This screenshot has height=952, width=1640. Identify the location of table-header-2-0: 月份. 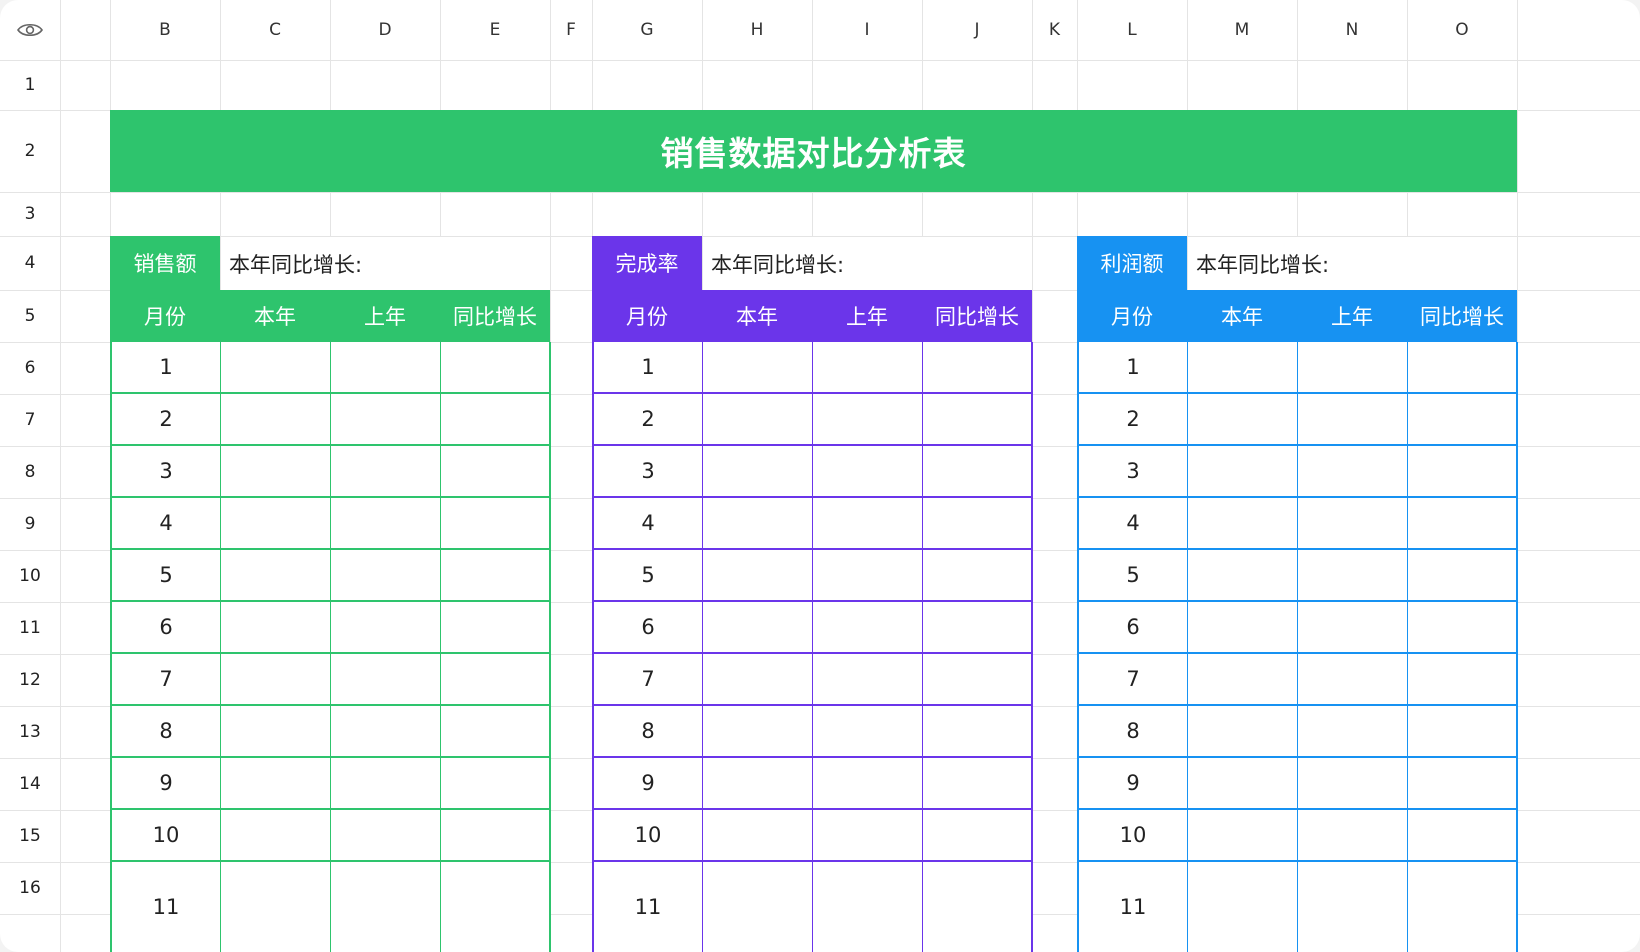
(1132, 316).